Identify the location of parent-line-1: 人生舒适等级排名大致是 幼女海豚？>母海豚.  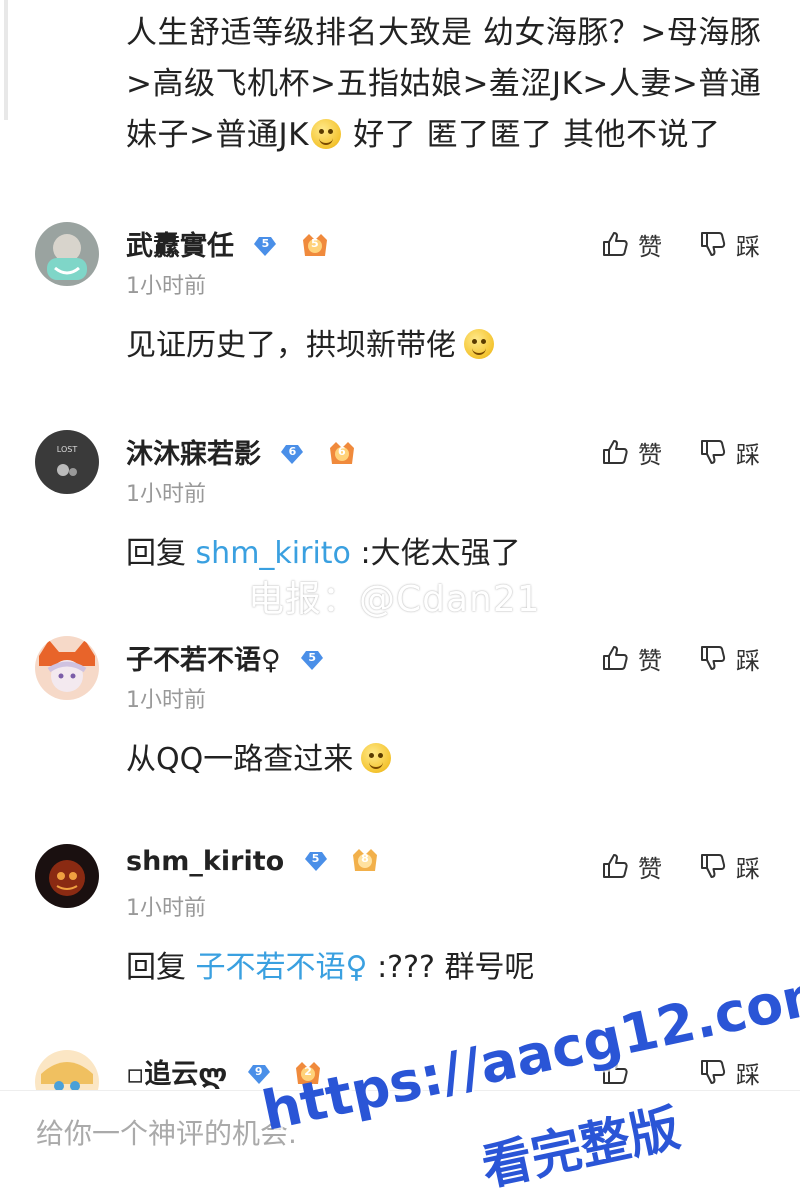
(444, 33).